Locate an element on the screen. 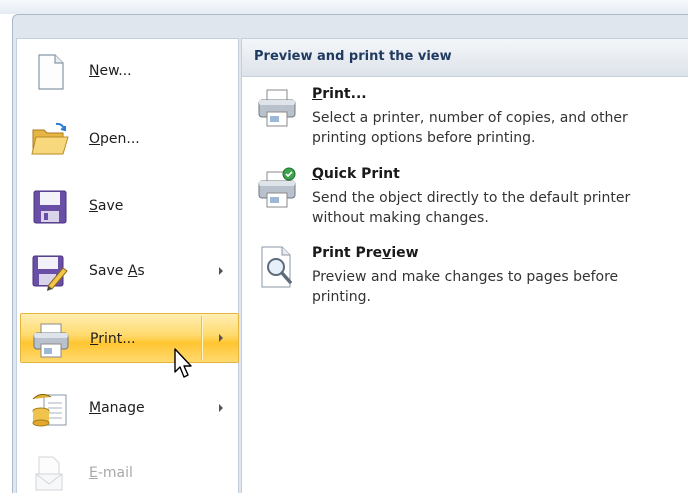 This screenshot has width=688, height=498. submenu-header-title: Preview and print the view is located at coordinates (353, 56).